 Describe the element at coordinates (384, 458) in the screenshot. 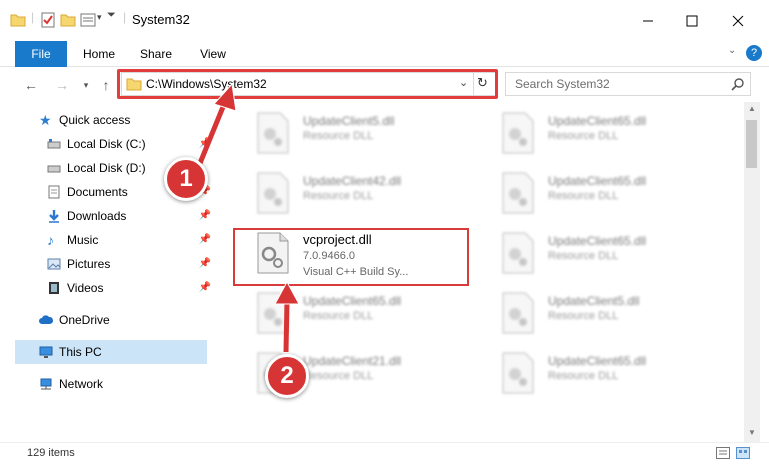

I see `status-bar: 129 items` at that location.